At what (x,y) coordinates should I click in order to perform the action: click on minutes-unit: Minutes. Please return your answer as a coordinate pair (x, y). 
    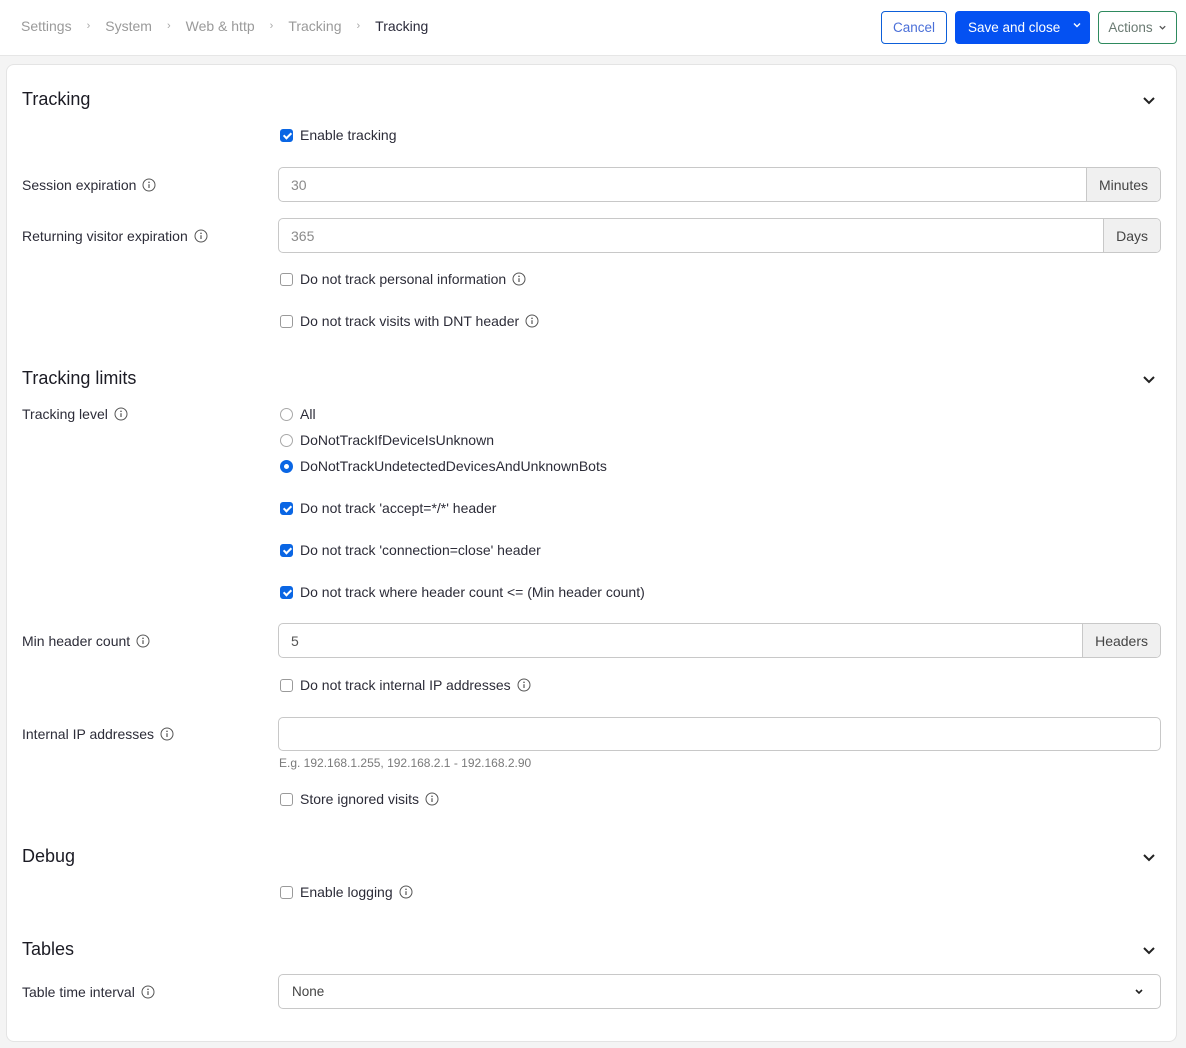
    Looking at the image, I should click on (1122, 184).